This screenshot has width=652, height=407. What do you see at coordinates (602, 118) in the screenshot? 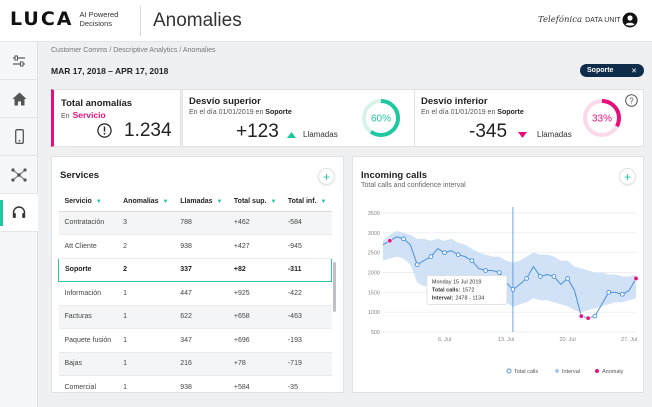
I see `lower-percent-ring: 33%` at bounding box center [602, 118].